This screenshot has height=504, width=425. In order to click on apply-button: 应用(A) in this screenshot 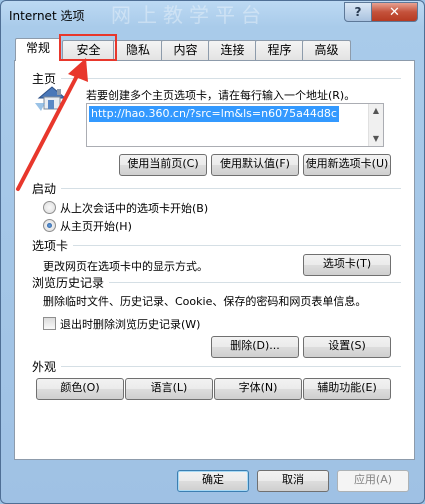, I will do `click(373, 481)`.